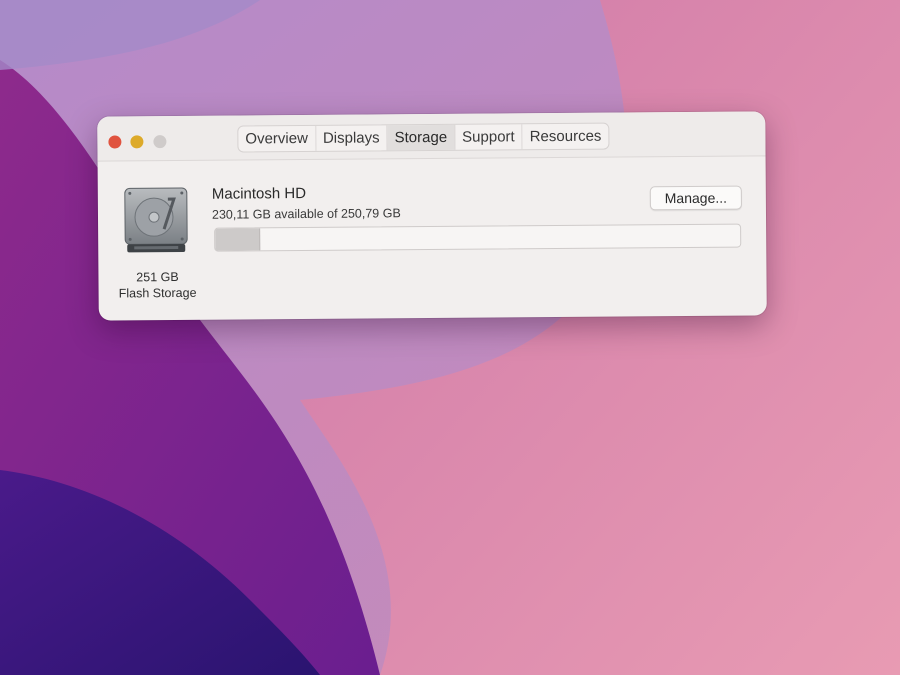  What do you see at coordinates (137, 142) in the screenshot?
I see `minimize-button` at bounding box center [137, 142].